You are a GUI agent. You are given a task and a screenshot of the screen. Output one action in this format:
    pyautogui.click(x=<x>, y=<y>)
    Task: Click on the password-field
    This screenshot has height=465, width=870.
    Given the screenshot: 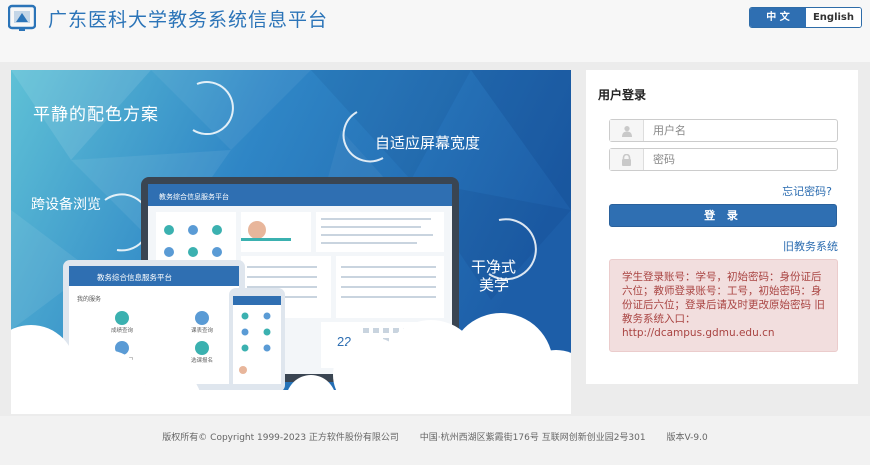 What is the action you would take?
    pyautogui.click(x=723, y=159)
    